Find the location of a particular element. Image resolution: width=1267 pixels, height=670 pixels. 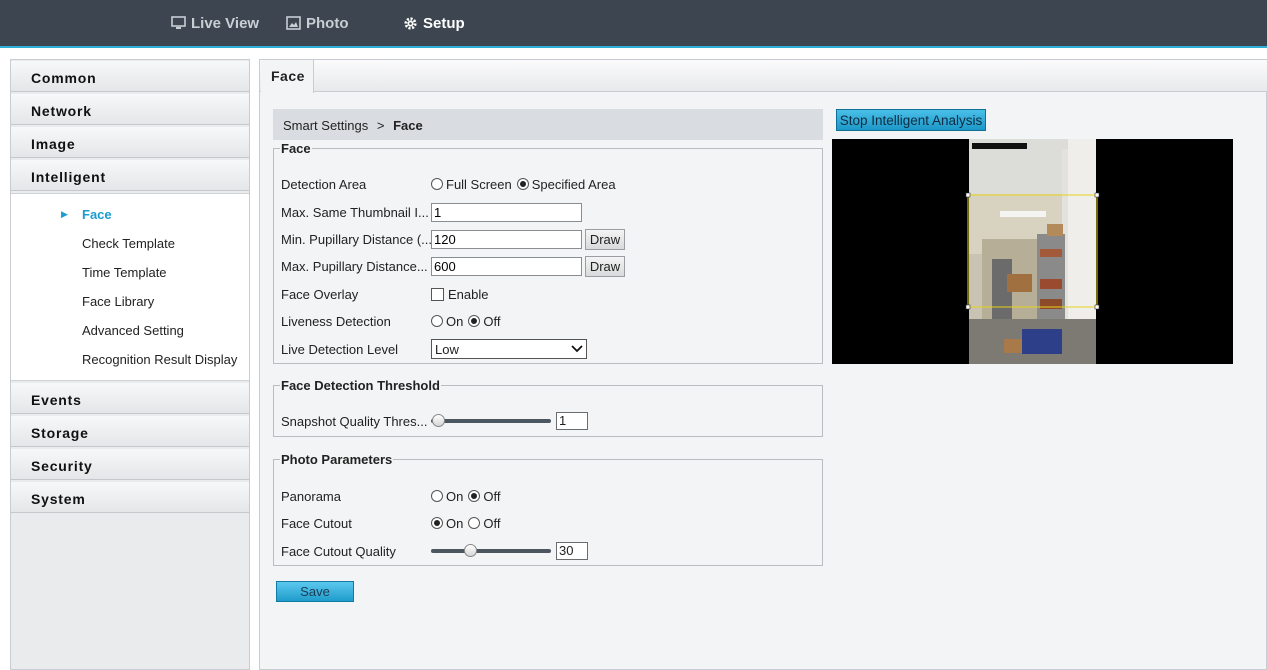

chevron-down-icon is located at coordinates (577, 349).